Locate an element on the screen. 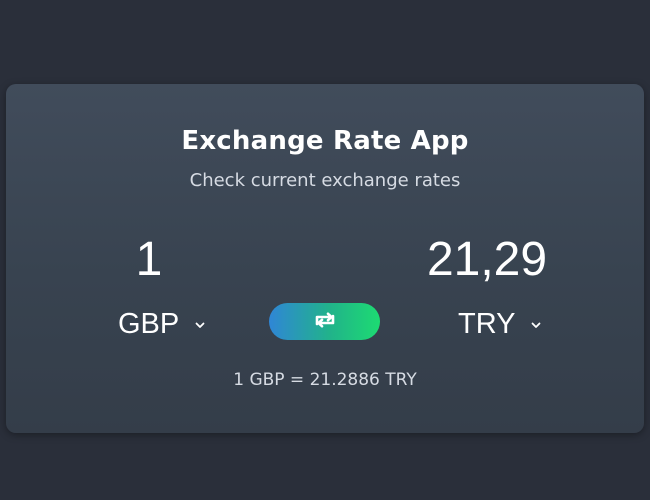 Image resolution: width=650 pixels, height=500 pixels. to-amount: 21,29 is located at coordinates (487, 259).